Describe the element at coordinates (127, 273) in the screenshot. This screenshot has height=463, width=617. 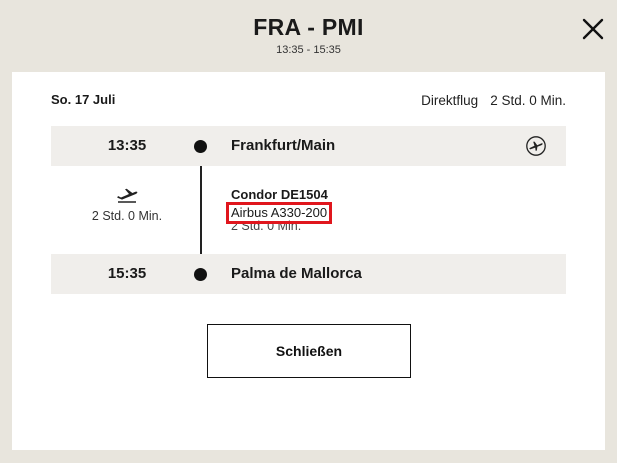
I see `arrival-time: 15:35` at that location.